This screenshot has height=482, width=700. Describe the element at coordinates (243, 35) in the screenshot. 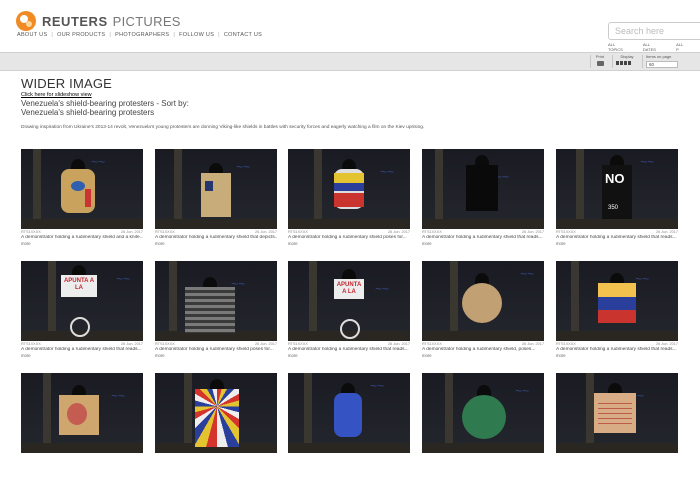

I see `nav-contact-us: CONTACT US` at that location.